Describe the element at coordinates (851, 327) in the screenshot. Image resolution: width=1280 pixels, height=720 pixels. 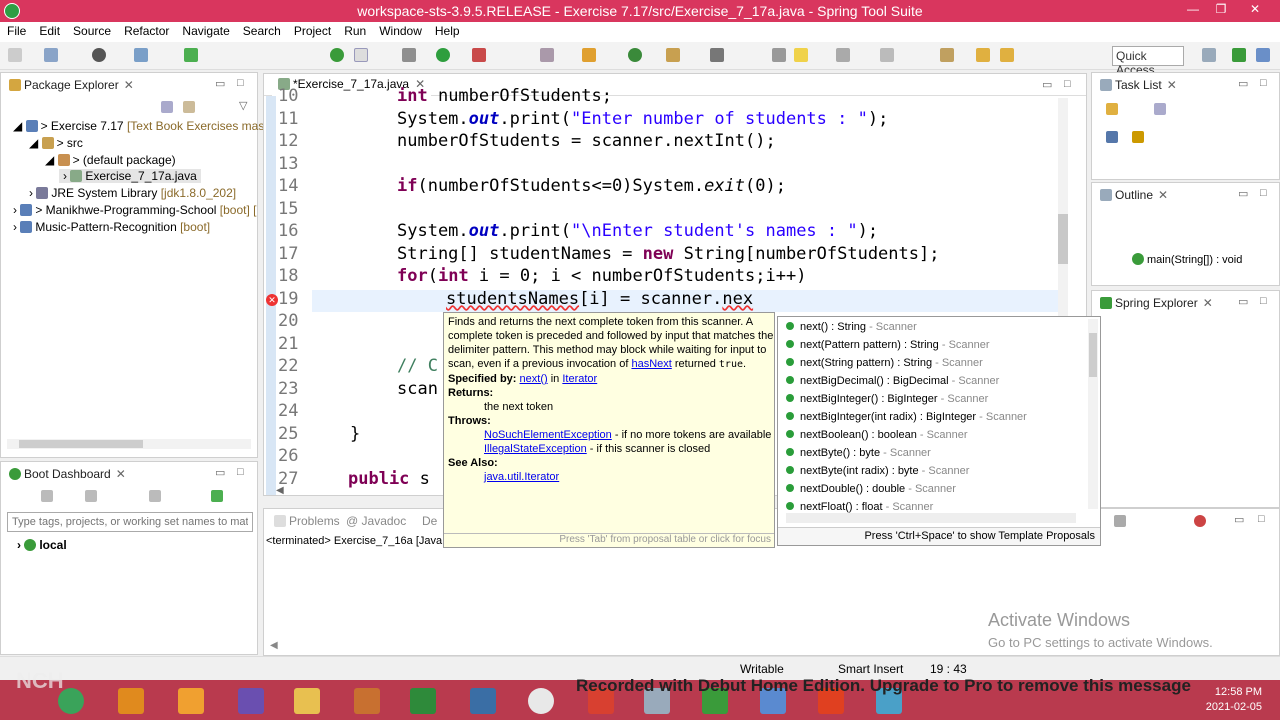
I see `proposal-item: next() : String - Scanner` at that location.